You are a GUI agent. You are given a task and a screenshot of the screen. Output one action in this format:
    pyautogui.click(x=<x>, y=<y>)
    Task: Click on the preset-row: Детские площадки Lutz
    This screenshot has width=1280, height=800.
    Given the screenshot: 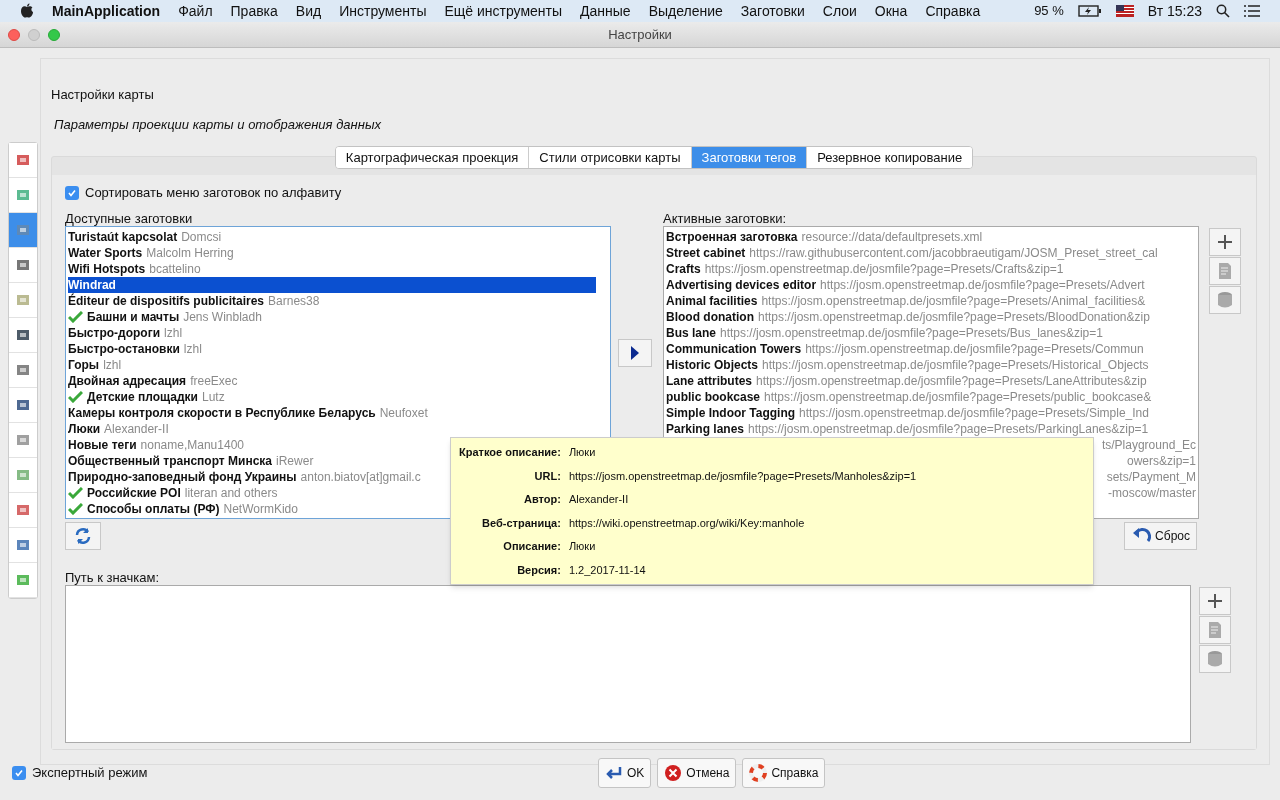 What is the action you would take?
    pyautogui.click(x=332, y=396)
    